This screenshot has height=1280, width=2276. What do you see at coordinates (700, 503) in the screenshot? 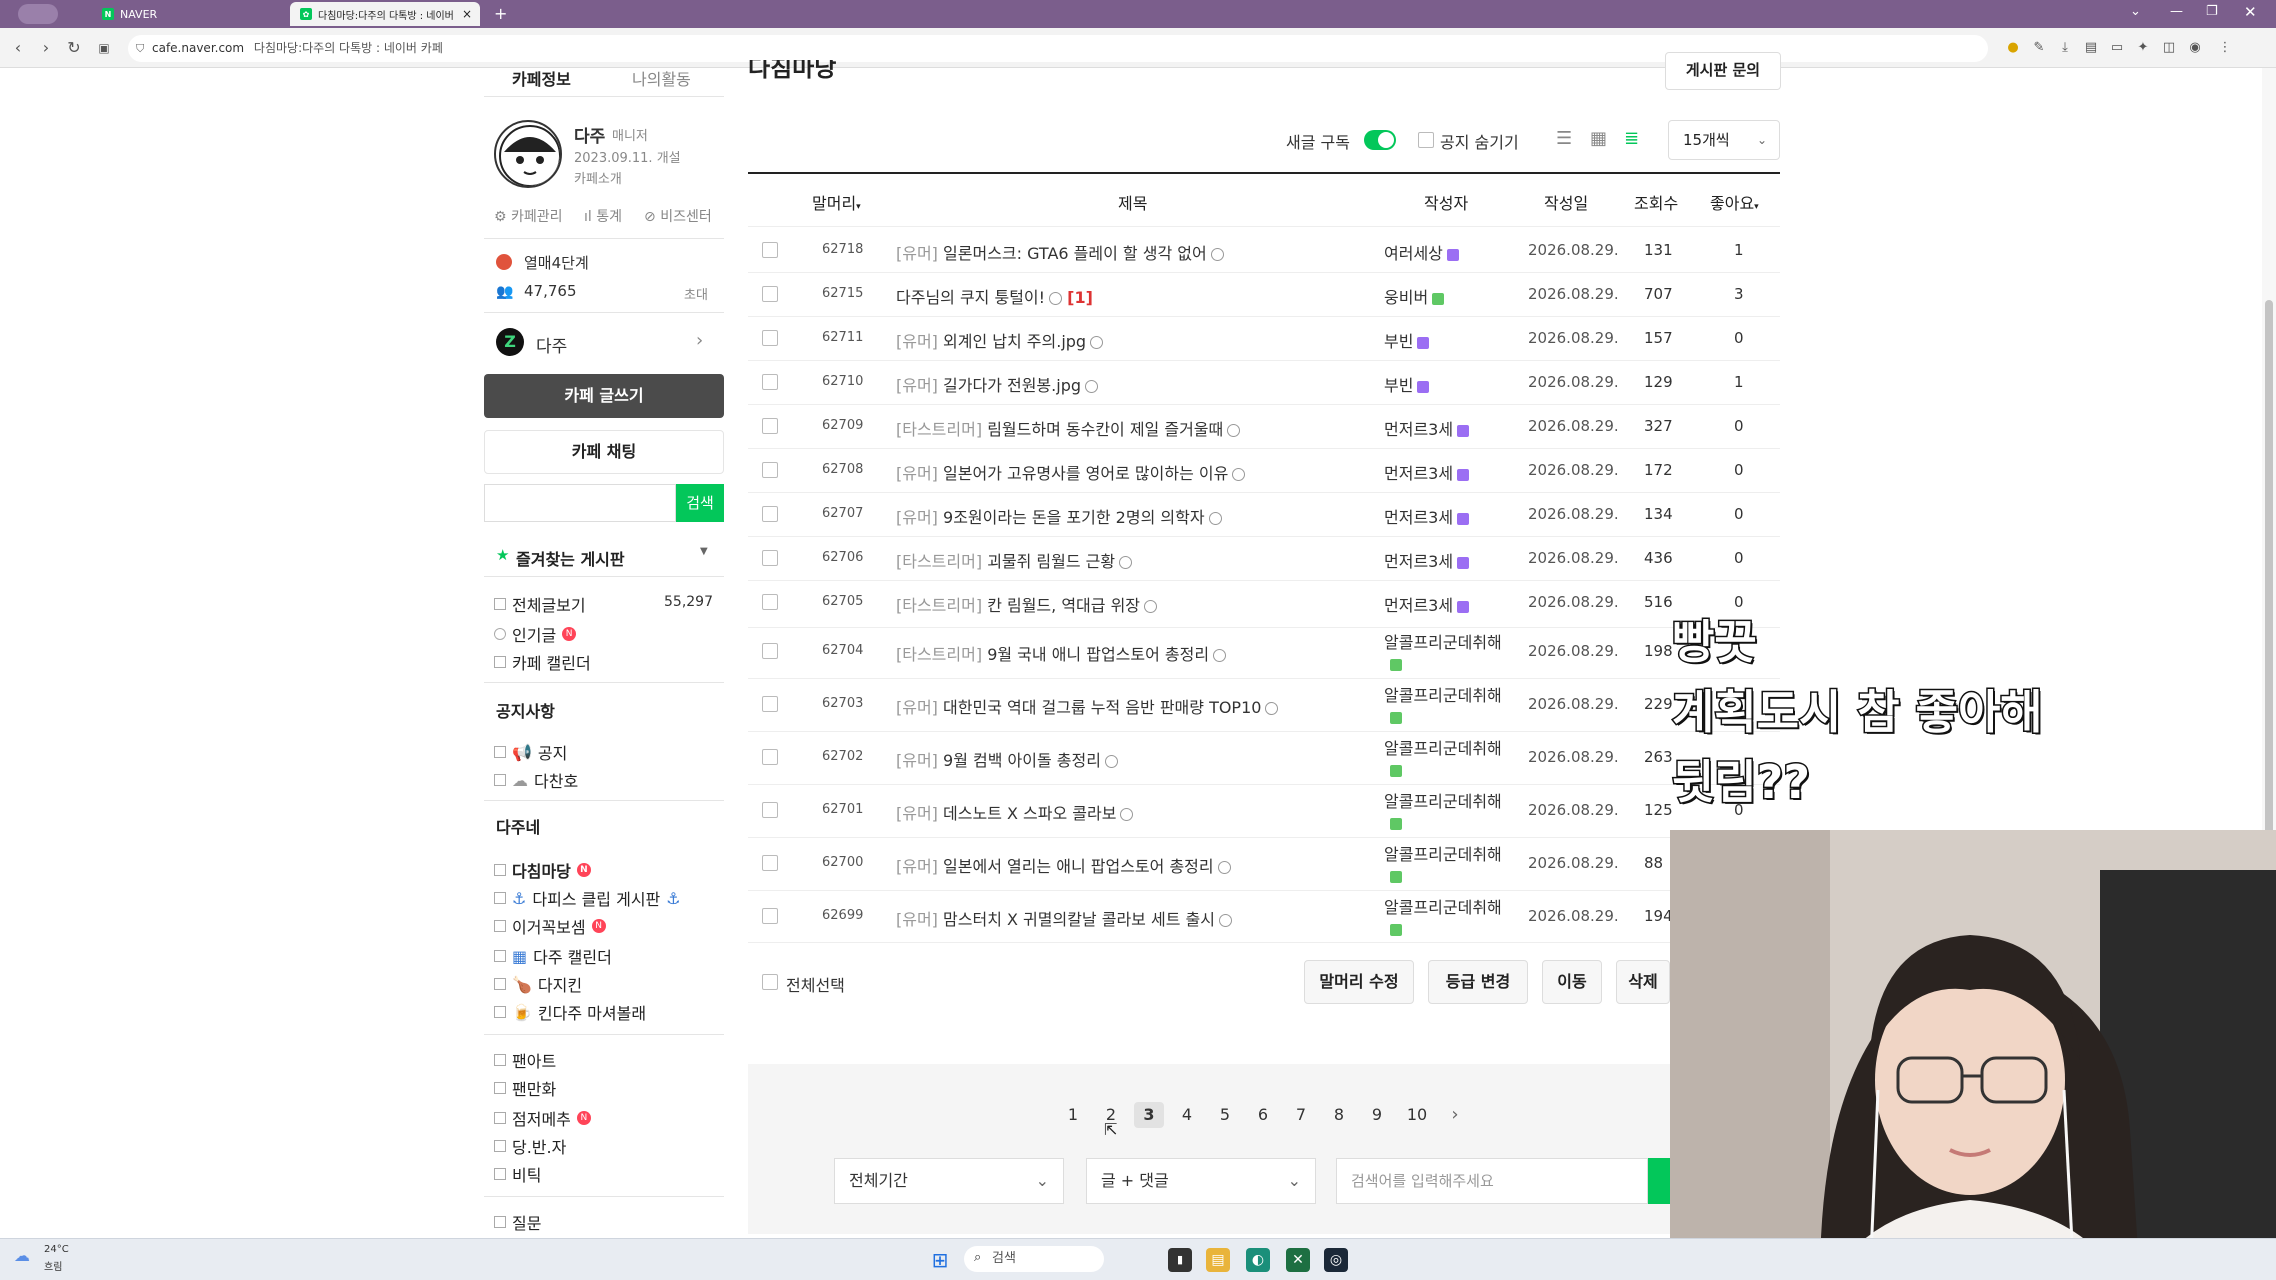
I see `sidebar-search-button: 검색` at bounding box center [700, 503].